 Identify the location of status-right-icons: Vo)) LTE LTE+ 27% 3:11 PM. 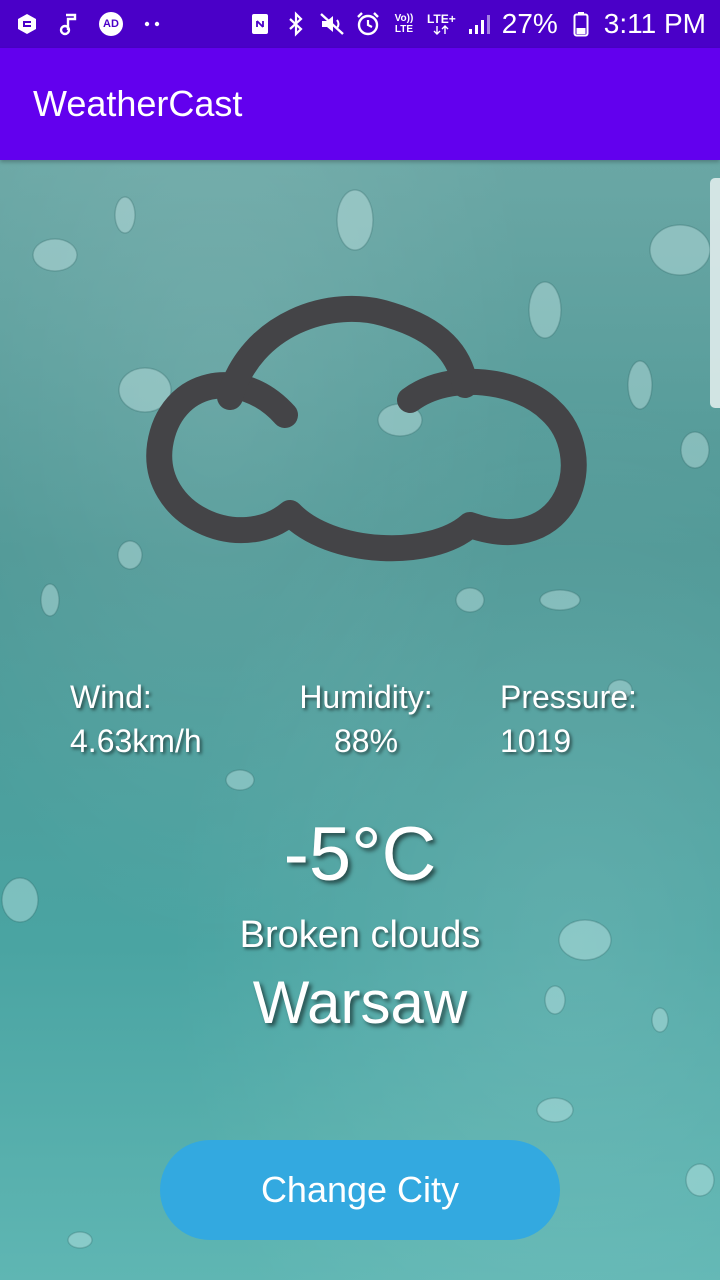
(476, 24).